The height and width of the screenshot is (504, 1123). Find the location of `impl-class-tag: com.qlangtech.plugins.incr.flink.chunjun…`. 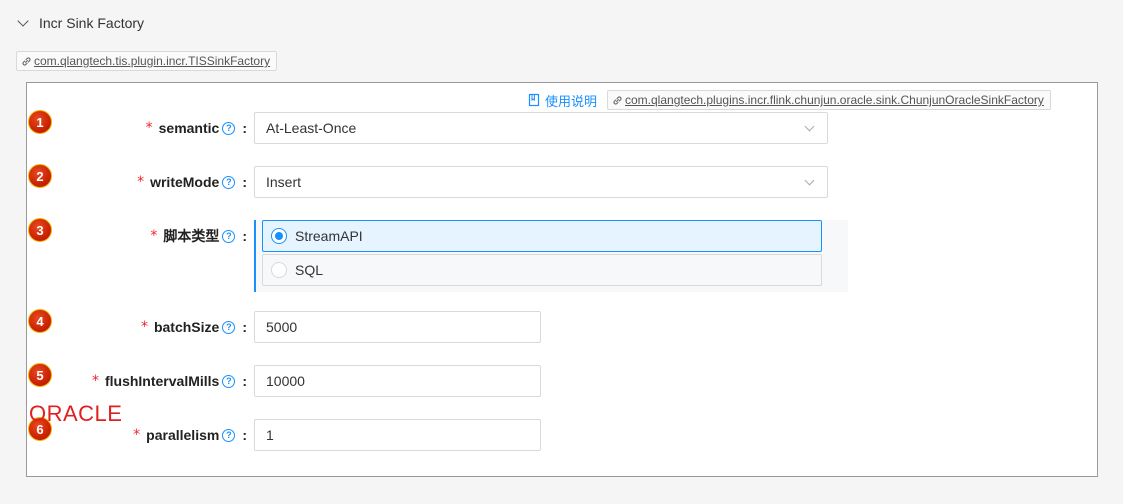

impl-class-tag: com.qlangtech.plugins.incr.flink.chunjun… is located at coordinates (829, 100).